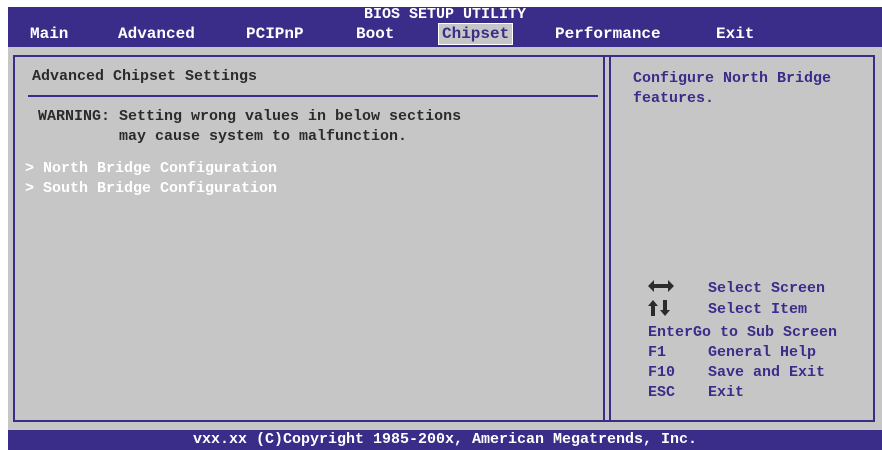 The height and width of the screenshot is (450, 882). Describe the element at coordinates (145, 76) in the screenshot. I see `section-title: Advanced Chipset Settings` at that location.